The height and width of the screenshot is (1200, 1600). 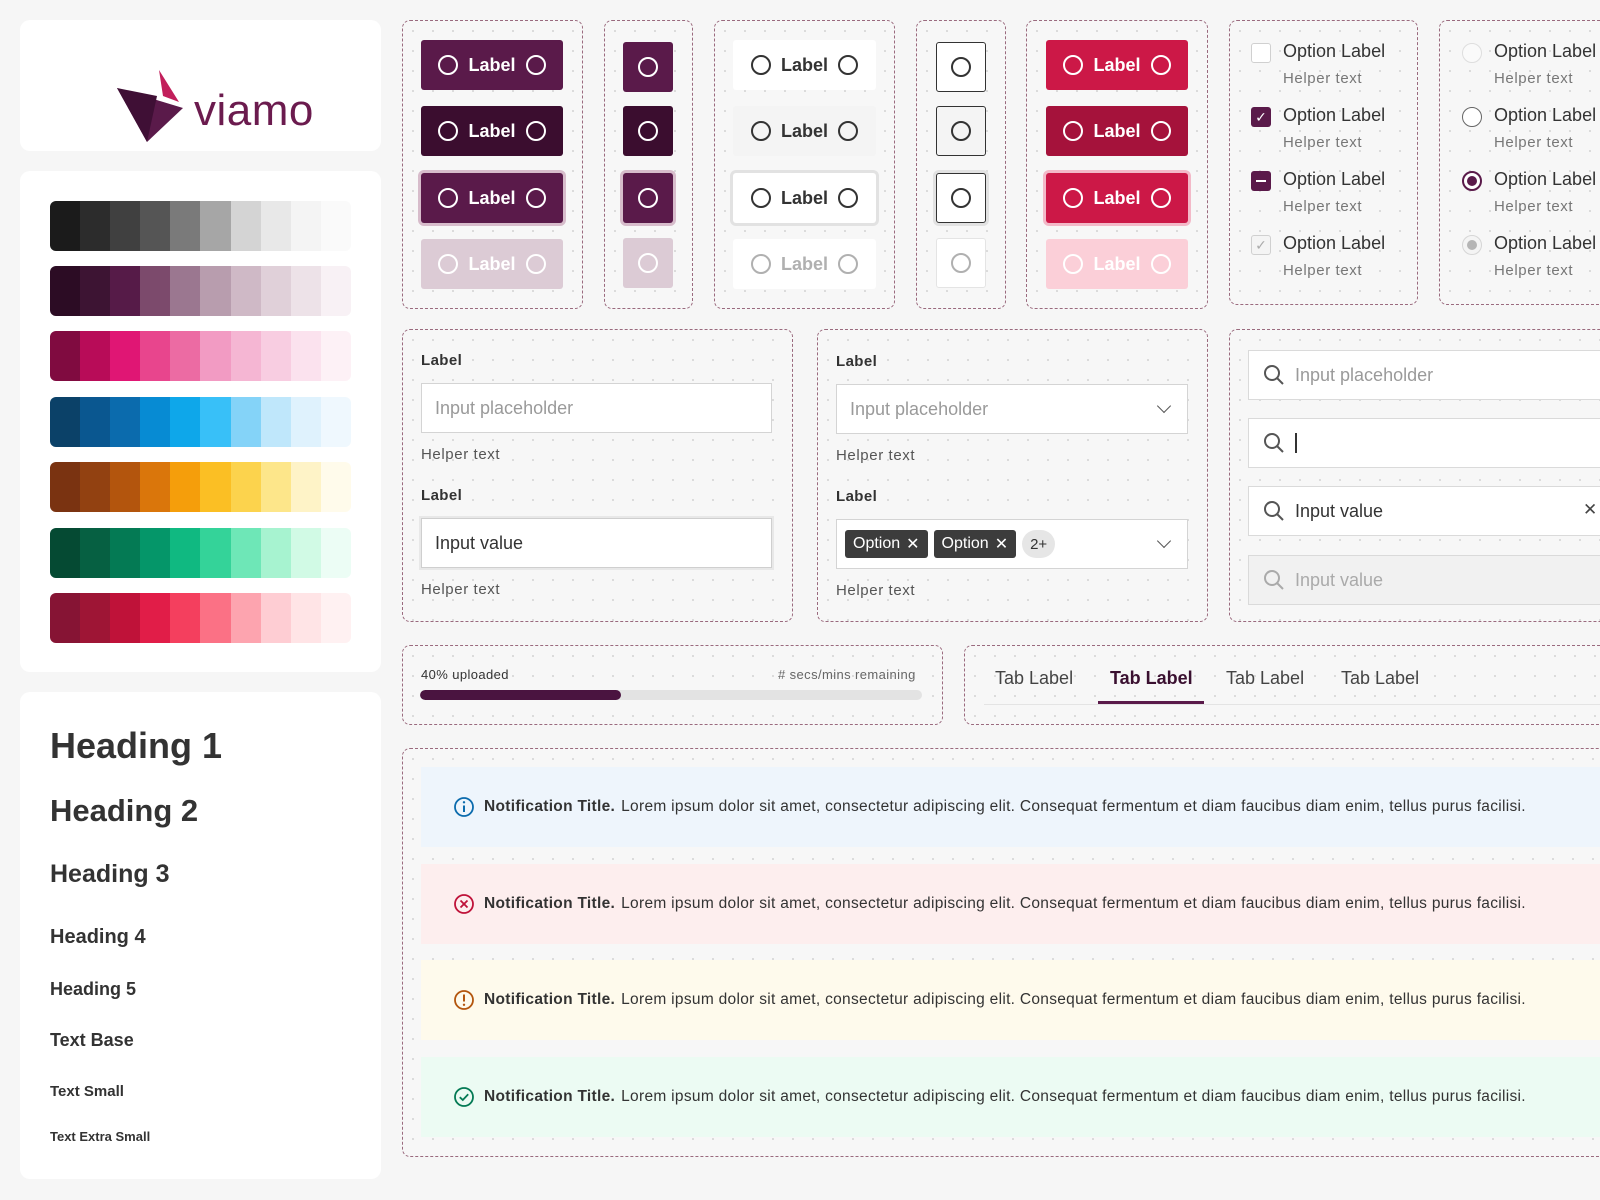 What do you see at coordinates (1545, 51) in the screenshot?
I see `radio-label: Option Label` at bounding box center [1545, 51].